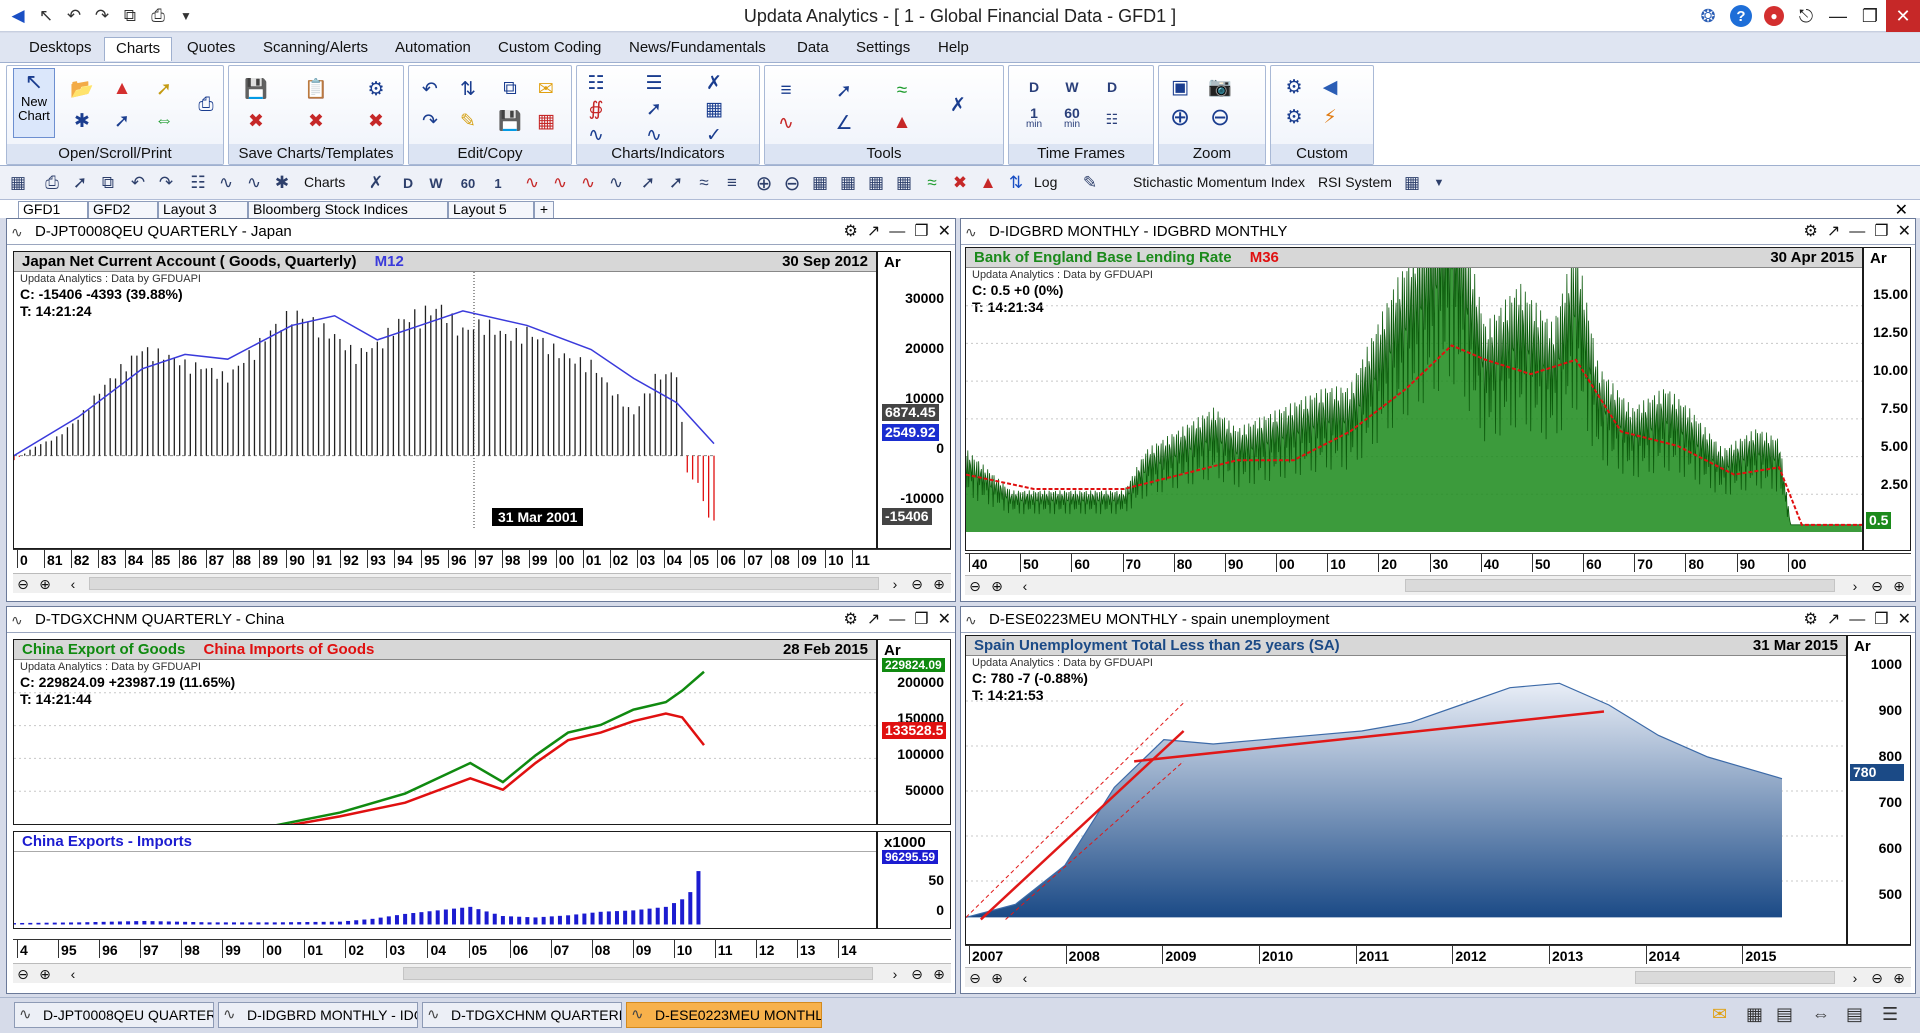 Image resolution: width=1920 pixels, height=1033 pixels. Describe the element at coordinates (654, 83) in the screenshot. I see `bar-style-icon: ☰` at that location.